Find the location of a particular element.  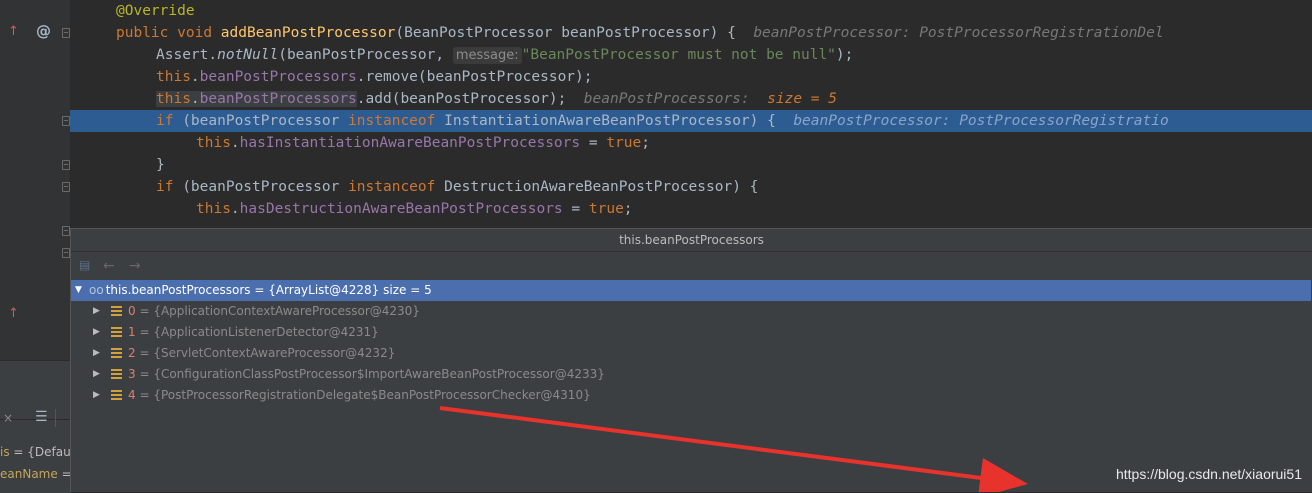

variables-toolbar: × ☰ is located at coordinates (35, 404).